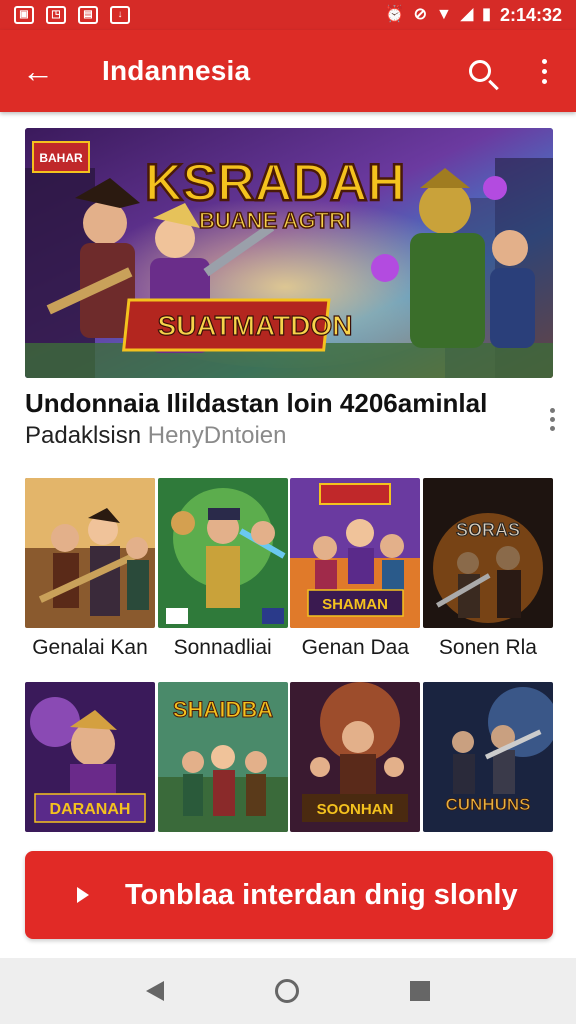  Describe the element at coordinates (176, 70) in the screenshot. I see `page-title: Indannesia` at that location.